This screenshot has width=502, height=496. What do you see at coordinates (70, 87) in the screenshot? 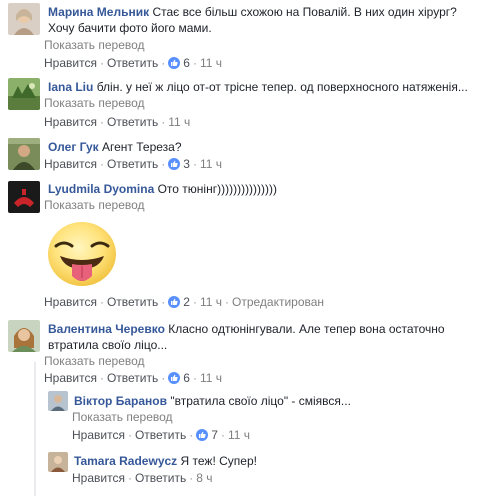
I see `author-name: Iana Liu` at bounding box center [70, 87].